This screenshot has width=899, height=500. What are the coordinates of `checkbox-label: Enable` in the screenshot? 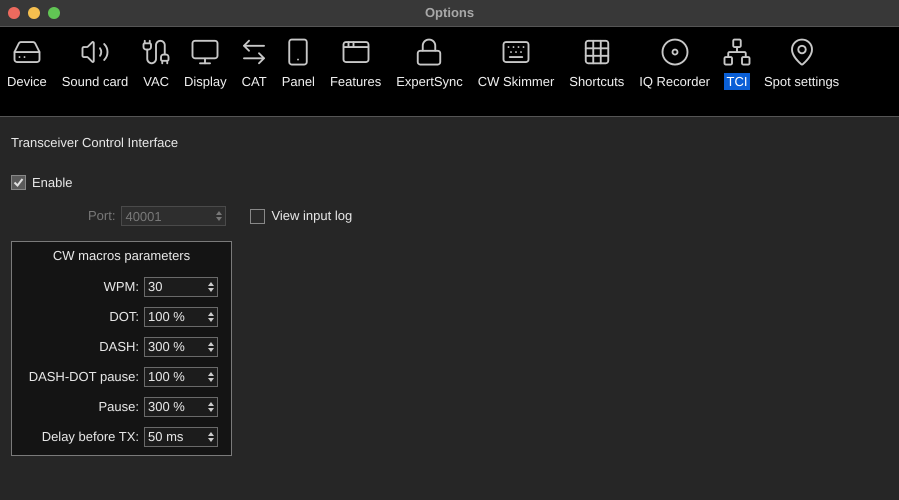 It's located at (52, 183).